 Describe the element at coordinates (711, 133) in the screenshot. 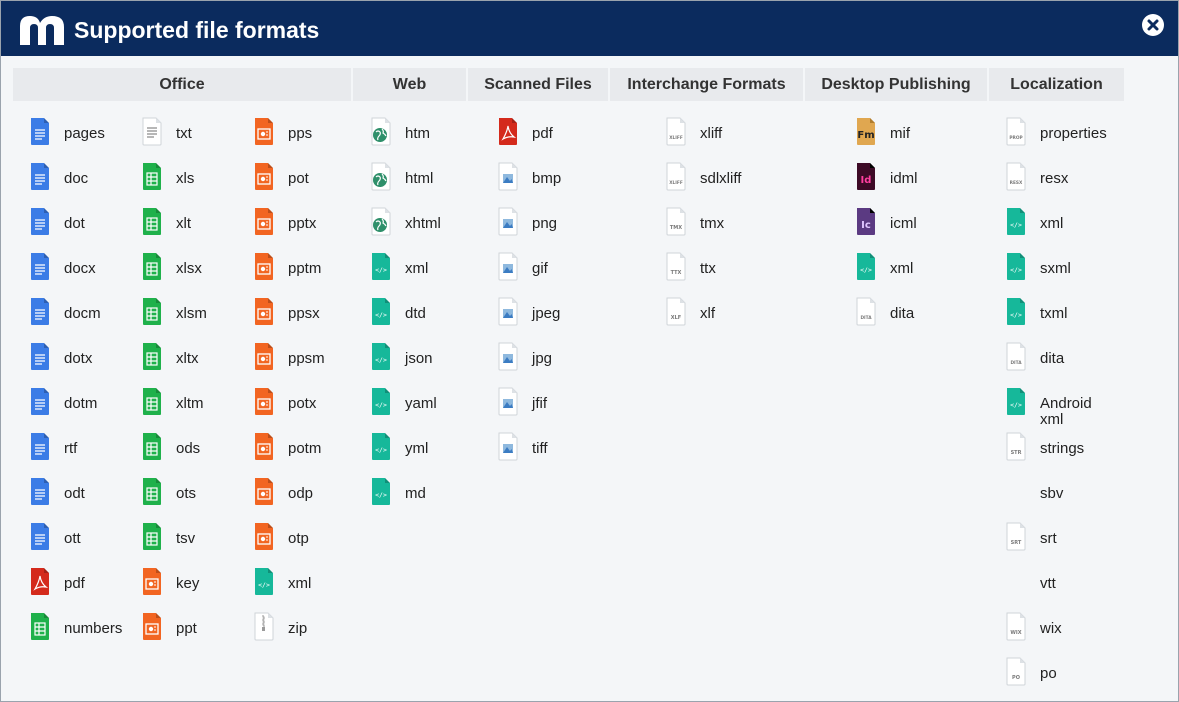

I see `format-label: xliff` at that location.